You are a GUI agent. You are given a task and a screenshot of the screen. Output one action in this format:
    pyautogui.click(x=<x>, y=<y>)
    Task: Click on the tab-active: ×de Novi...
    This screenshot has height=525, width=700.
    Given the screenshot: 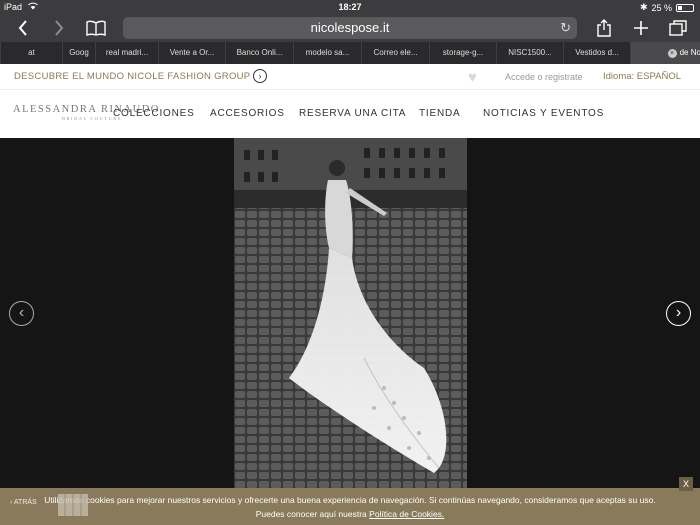 What is the action you would take?
    pyautogui.click(x=665, y=53)
    